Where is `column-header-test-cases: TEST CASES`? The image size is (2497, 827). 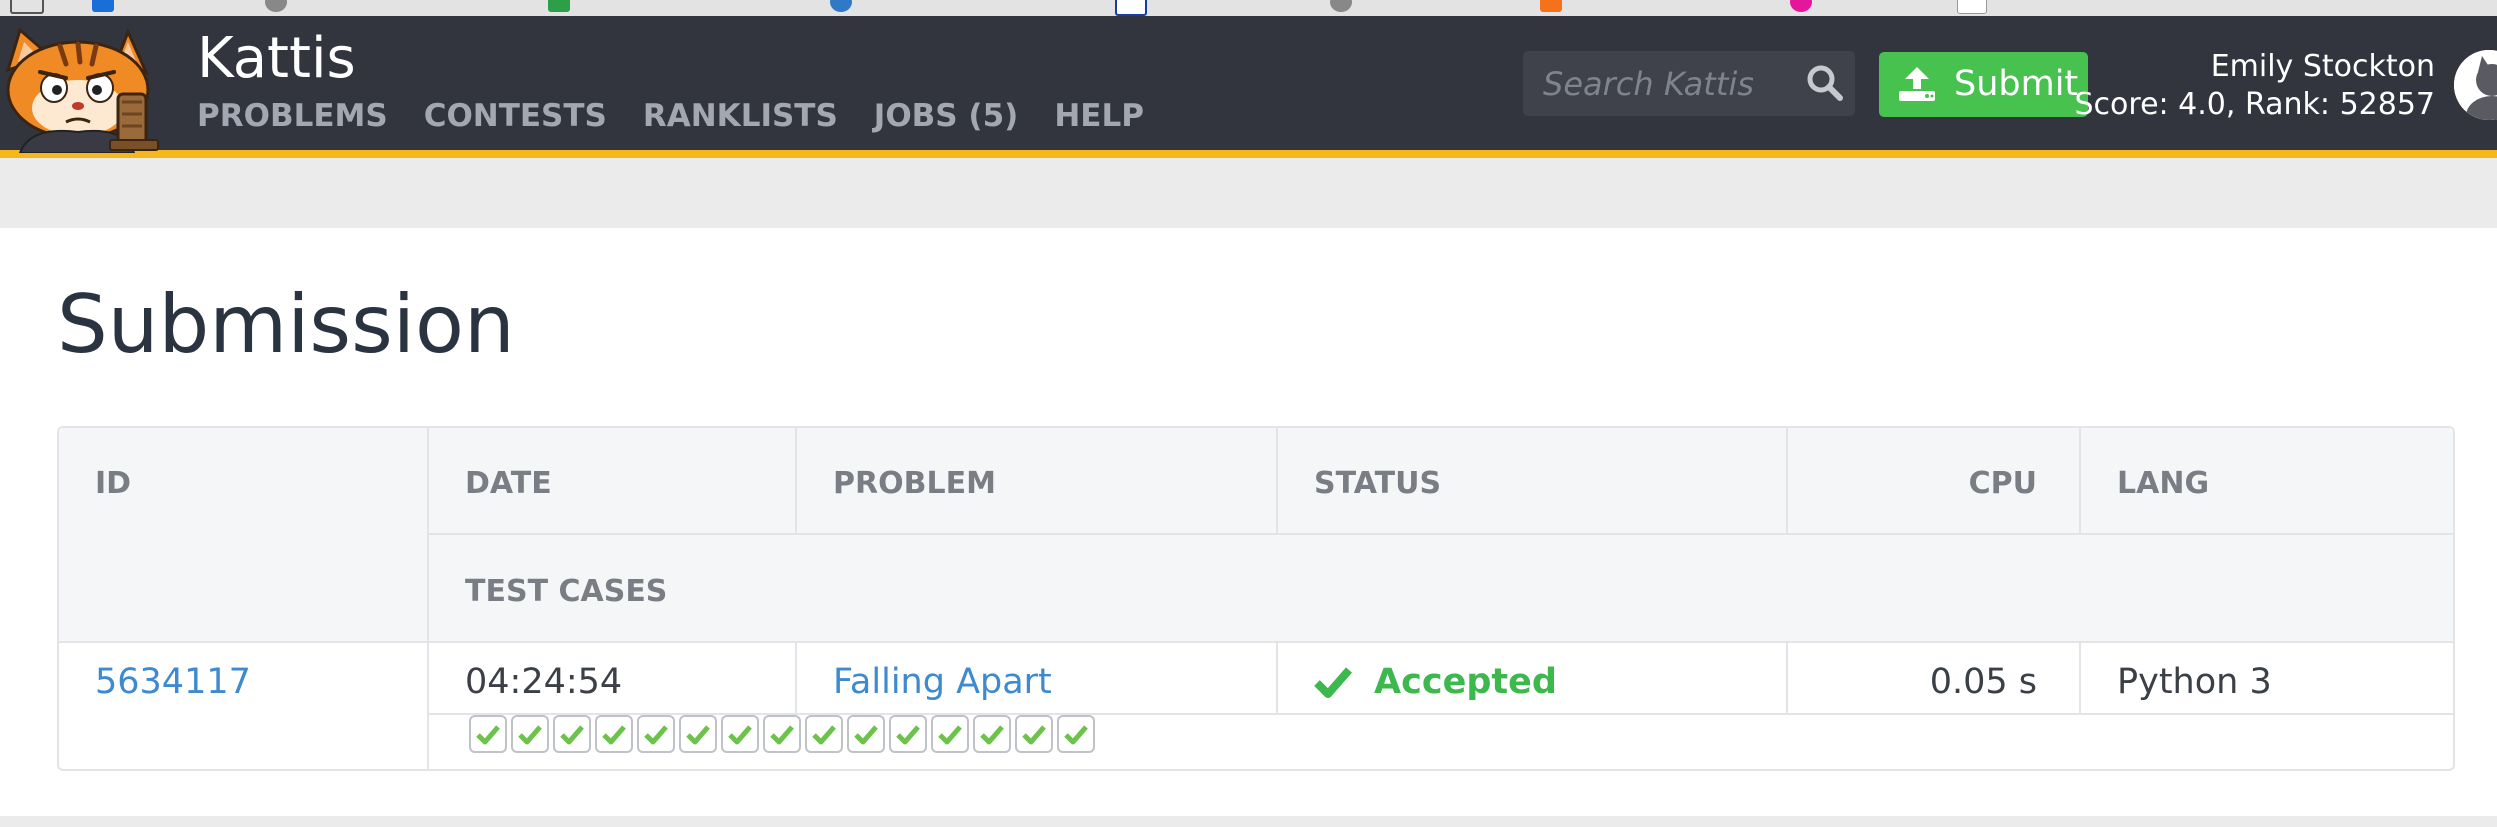 column-header-test-cases: TEST CASES is located at coordinates (566, 591).